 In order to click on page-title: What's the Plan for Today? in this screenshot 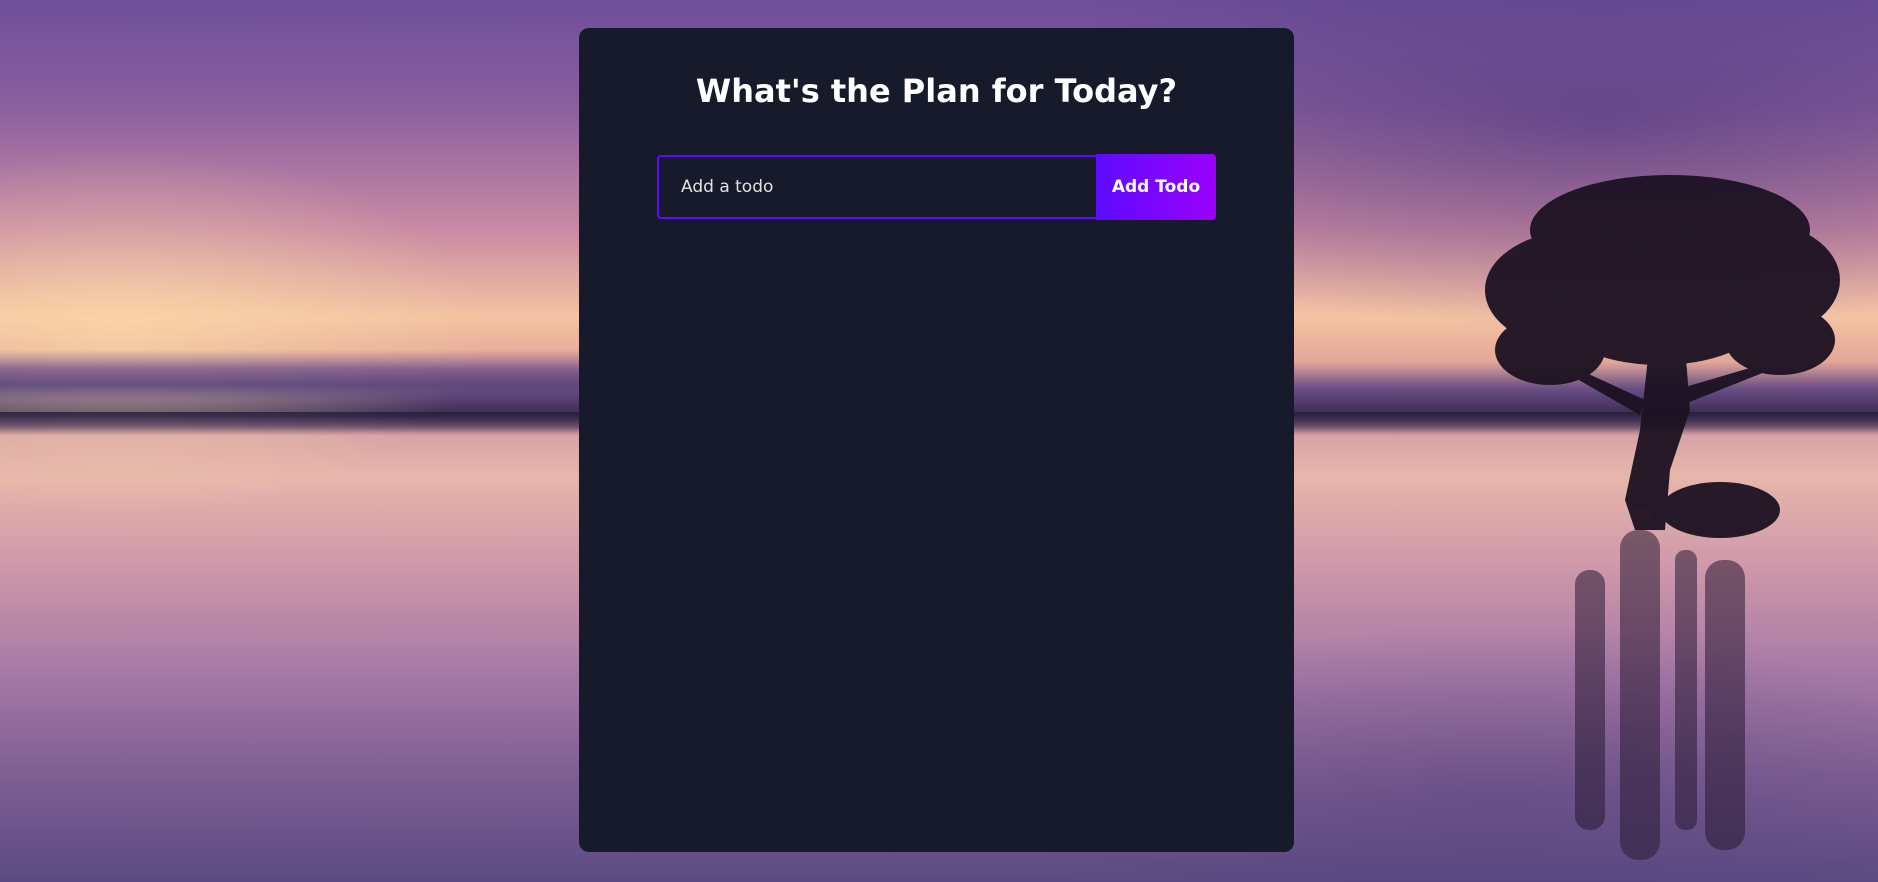, I will do `click(936, 91)`.